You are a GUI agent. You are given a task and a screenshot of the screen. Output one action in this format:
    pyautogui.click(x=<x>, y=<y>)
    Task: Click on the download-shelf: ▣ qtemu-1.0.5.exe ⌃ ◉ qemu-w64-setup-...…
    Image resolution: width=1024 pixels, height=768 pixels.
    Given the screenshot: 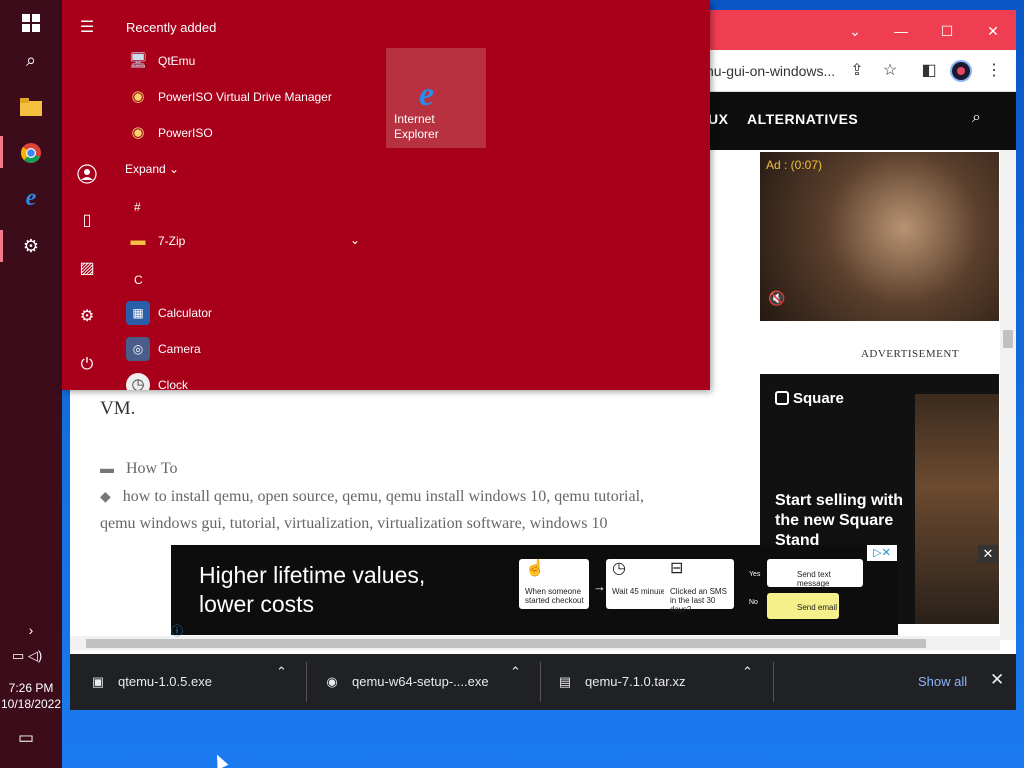 What is the action you would take?
    pyautogui.click(x=543, y=682)
    